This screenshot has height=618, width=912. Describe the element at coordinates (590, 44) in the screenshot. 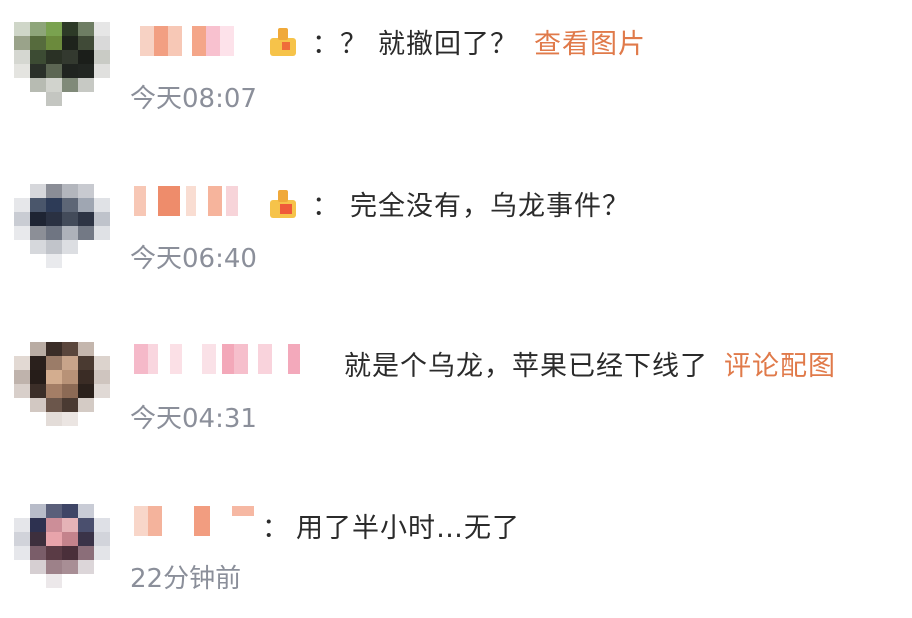

I see `view-image-link: 查看图片` at that location.